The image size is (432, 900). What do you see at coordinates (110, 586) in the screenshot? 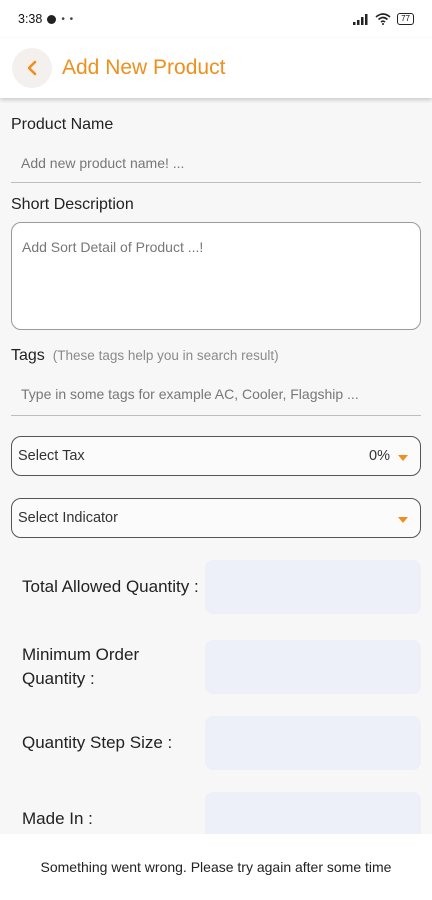
I see `total-allowed-quantity-label: Total Allowed Quantity :` at bounding box center [110, 586].